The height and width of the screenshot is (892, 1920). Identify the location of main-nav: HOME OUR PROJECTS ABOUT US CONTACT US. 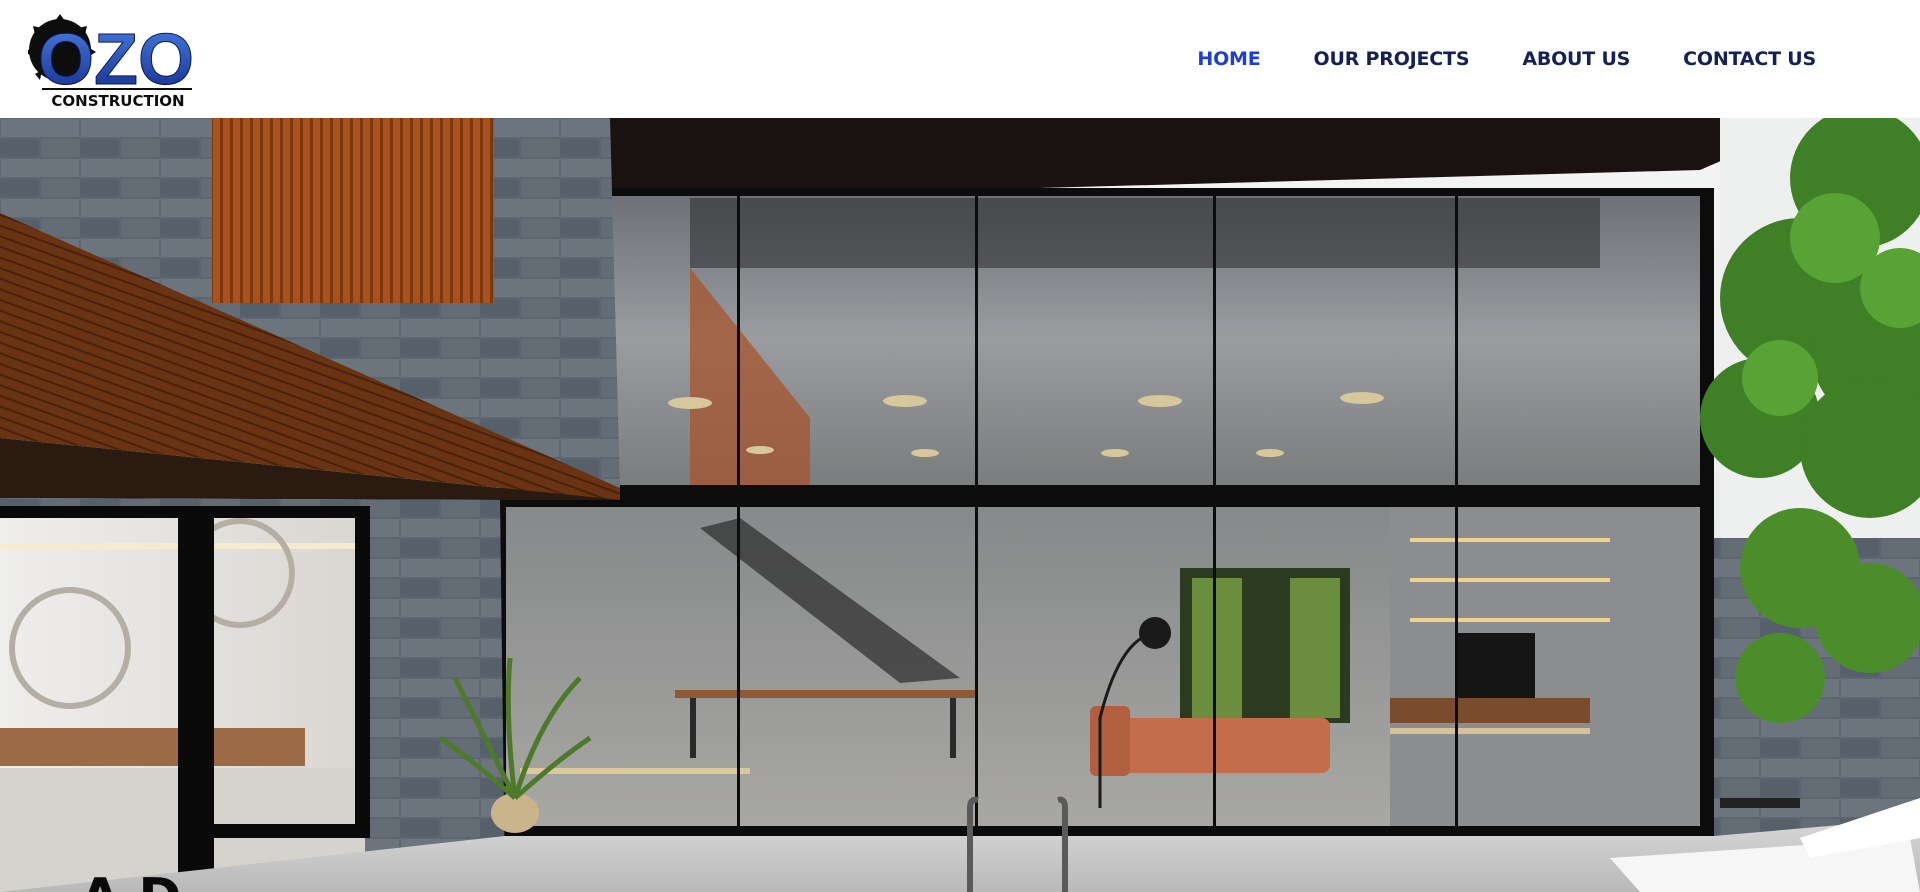
(1506, 59).